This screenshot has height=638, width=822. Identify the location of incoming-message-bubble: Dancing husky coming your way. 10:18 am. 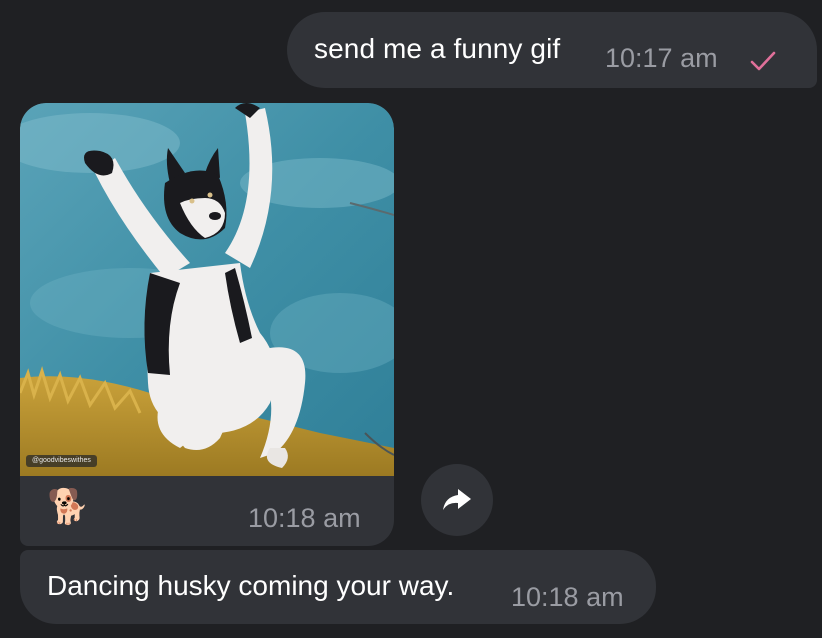
(338, 587).